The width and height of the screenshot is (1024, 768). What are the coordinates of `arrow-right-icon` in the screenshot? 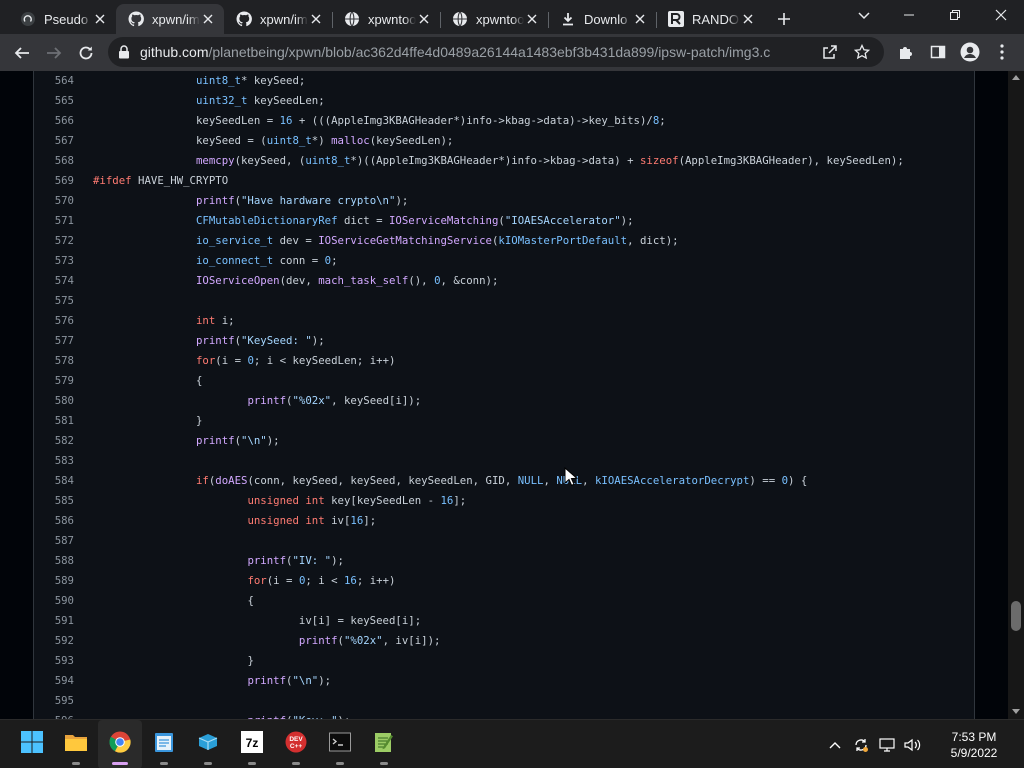 It's located at (54, 52).